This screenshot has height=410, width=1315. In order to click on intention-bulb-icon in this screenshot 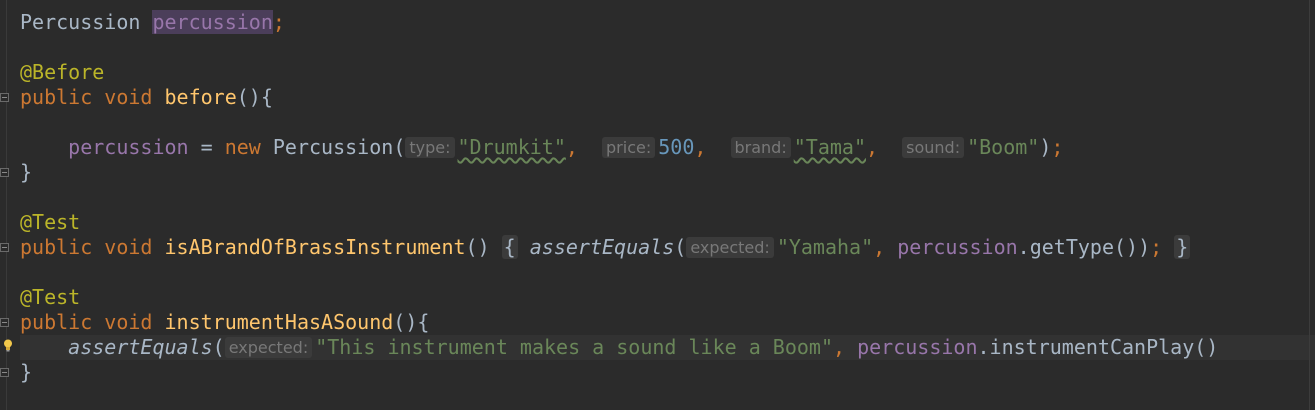, I will do `click(8, 345)`.